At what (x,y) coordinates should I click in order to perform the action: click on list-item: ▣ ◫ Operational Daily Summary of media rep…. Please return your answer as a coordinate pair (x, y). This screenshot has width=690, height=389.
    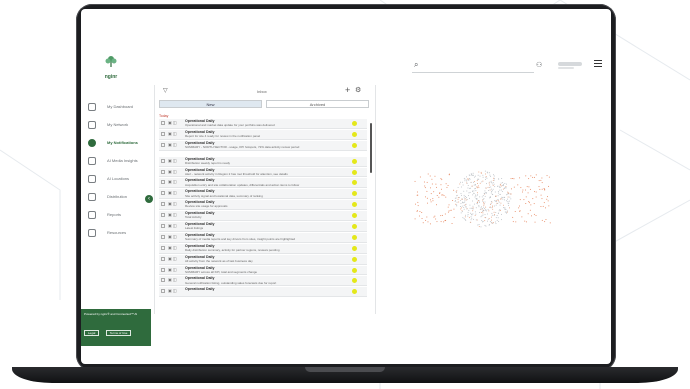
    Looking at the image, I should click on (263, 238).